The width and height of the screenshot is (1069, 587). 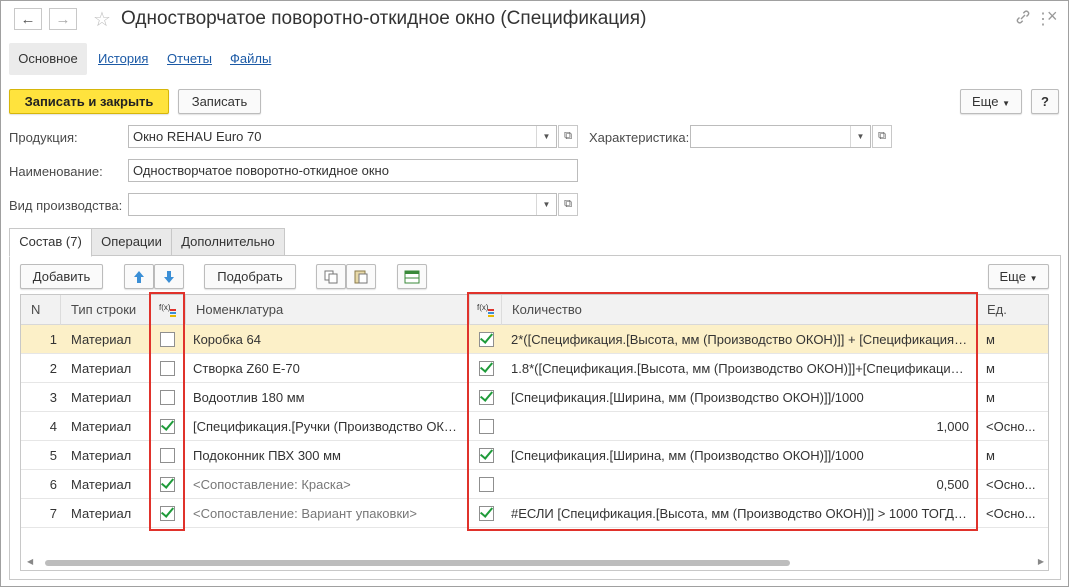 What do you see at coordinates (361, 276) in the screenshot?
I see `paste-button` at bounding box center [361, 276].